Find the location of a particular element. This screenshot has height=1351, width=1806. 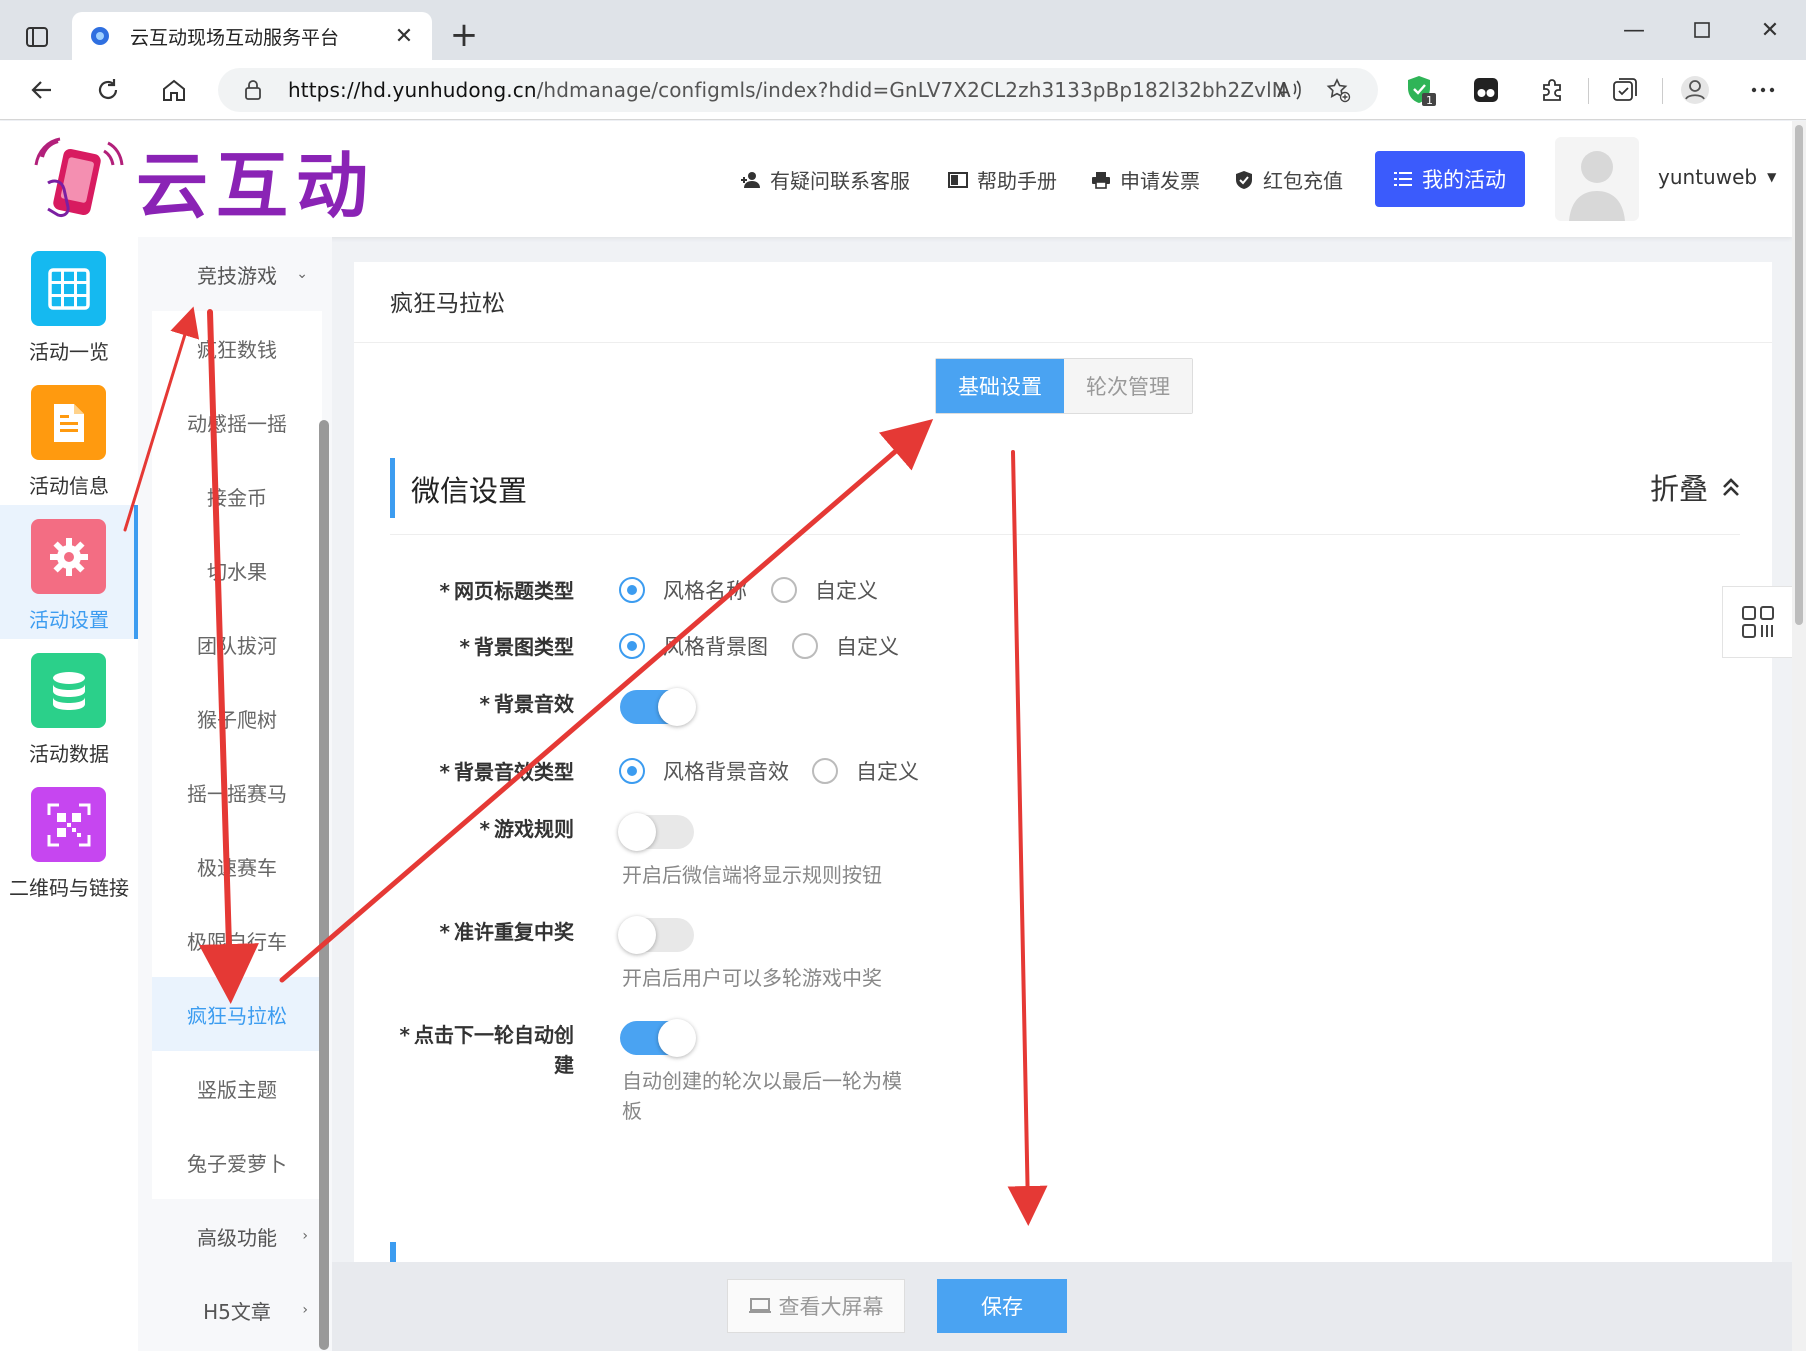

settings-tabs: 基础设置 轮次管理 is located at coordinates (1064, 386).